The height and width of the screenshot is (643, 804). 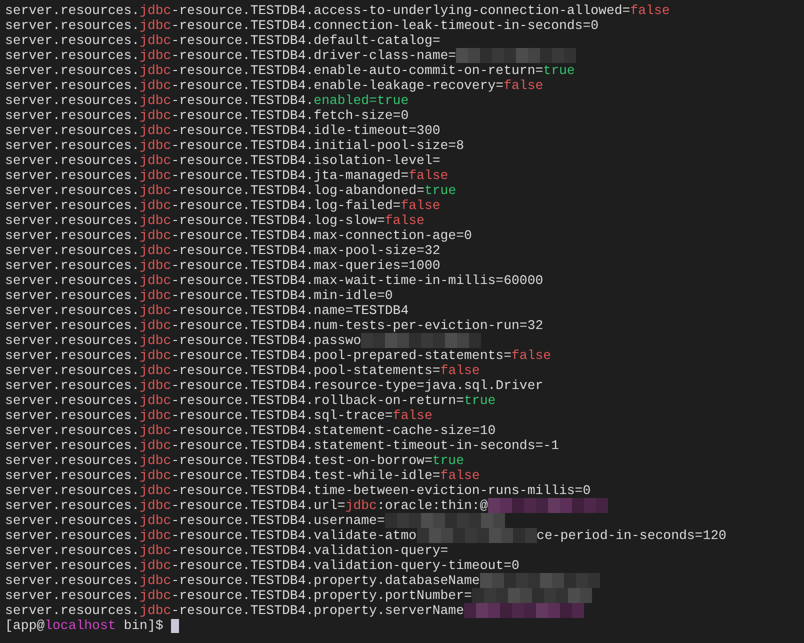 What do you see at coordinates (226, 550) in the screenshot?
I see `terminal-line: server.resources.jdbc-resource.TESTDB4.validation-query=` at bounding box center [226, 550].